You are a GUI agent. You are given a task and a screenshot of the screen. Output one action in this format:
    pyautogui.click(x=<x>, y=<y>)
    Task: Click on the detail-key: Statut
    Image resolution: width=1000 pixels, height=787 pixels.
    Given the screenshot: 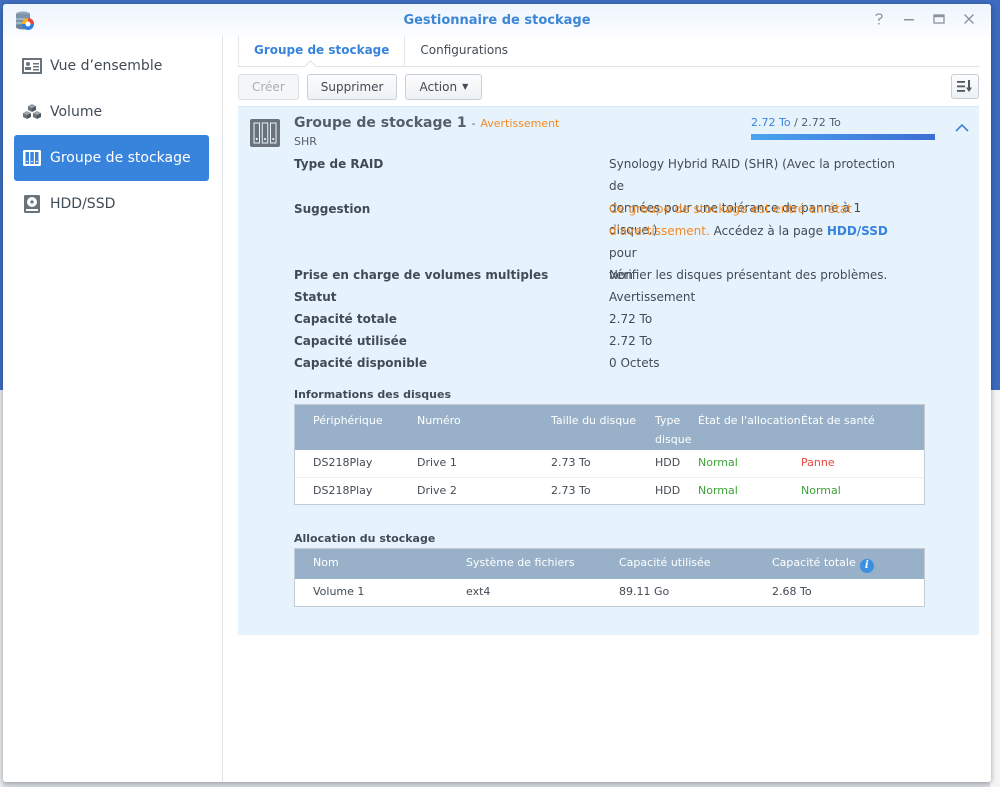 What is the action you would take?
    pyautogui.click(x=315, y=297)
    